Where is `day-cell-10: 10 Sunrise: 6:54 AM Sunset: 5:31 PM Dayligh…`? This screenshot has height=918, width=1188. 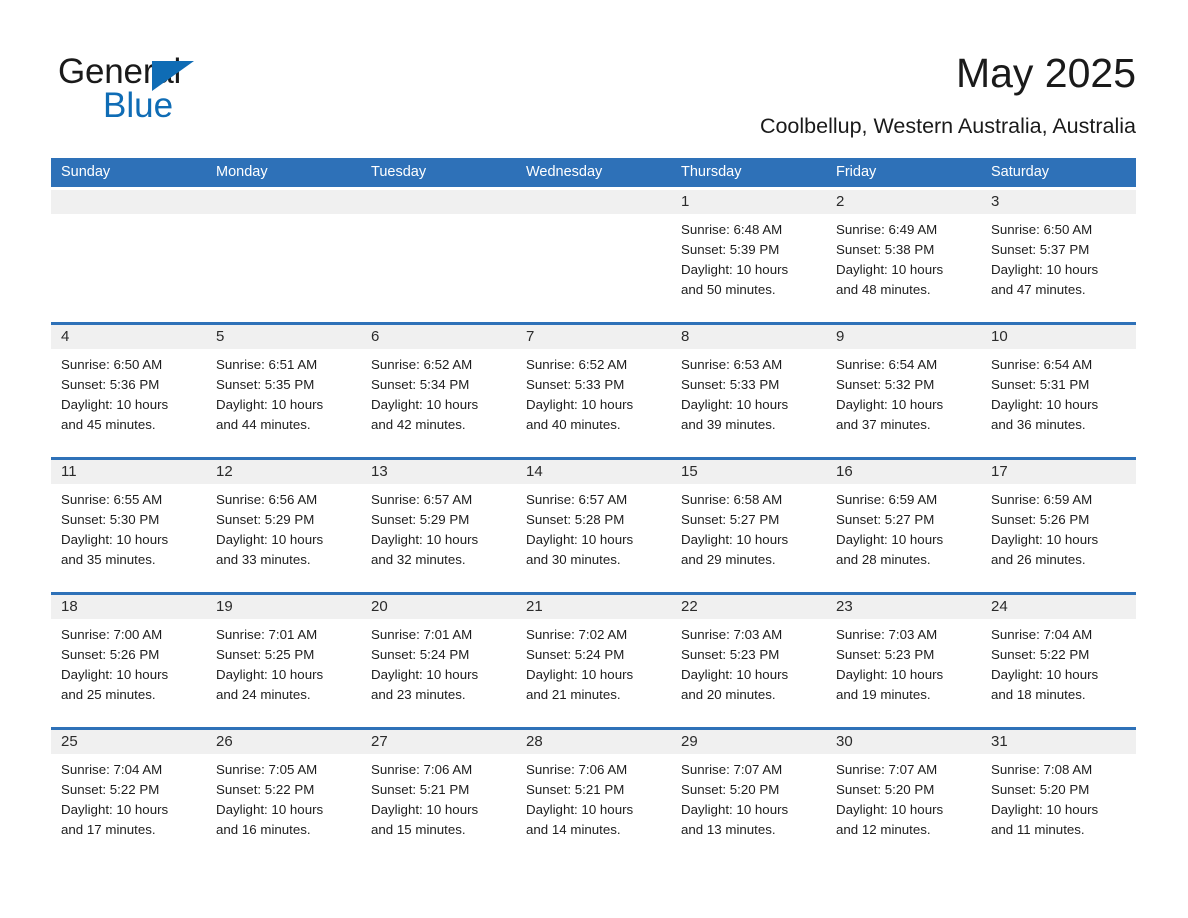 day-cell-10: 10 Sunrise: 6:54 AM Sunset: 5:31 PM Dayligh… is located at coordinates (1058, 389).